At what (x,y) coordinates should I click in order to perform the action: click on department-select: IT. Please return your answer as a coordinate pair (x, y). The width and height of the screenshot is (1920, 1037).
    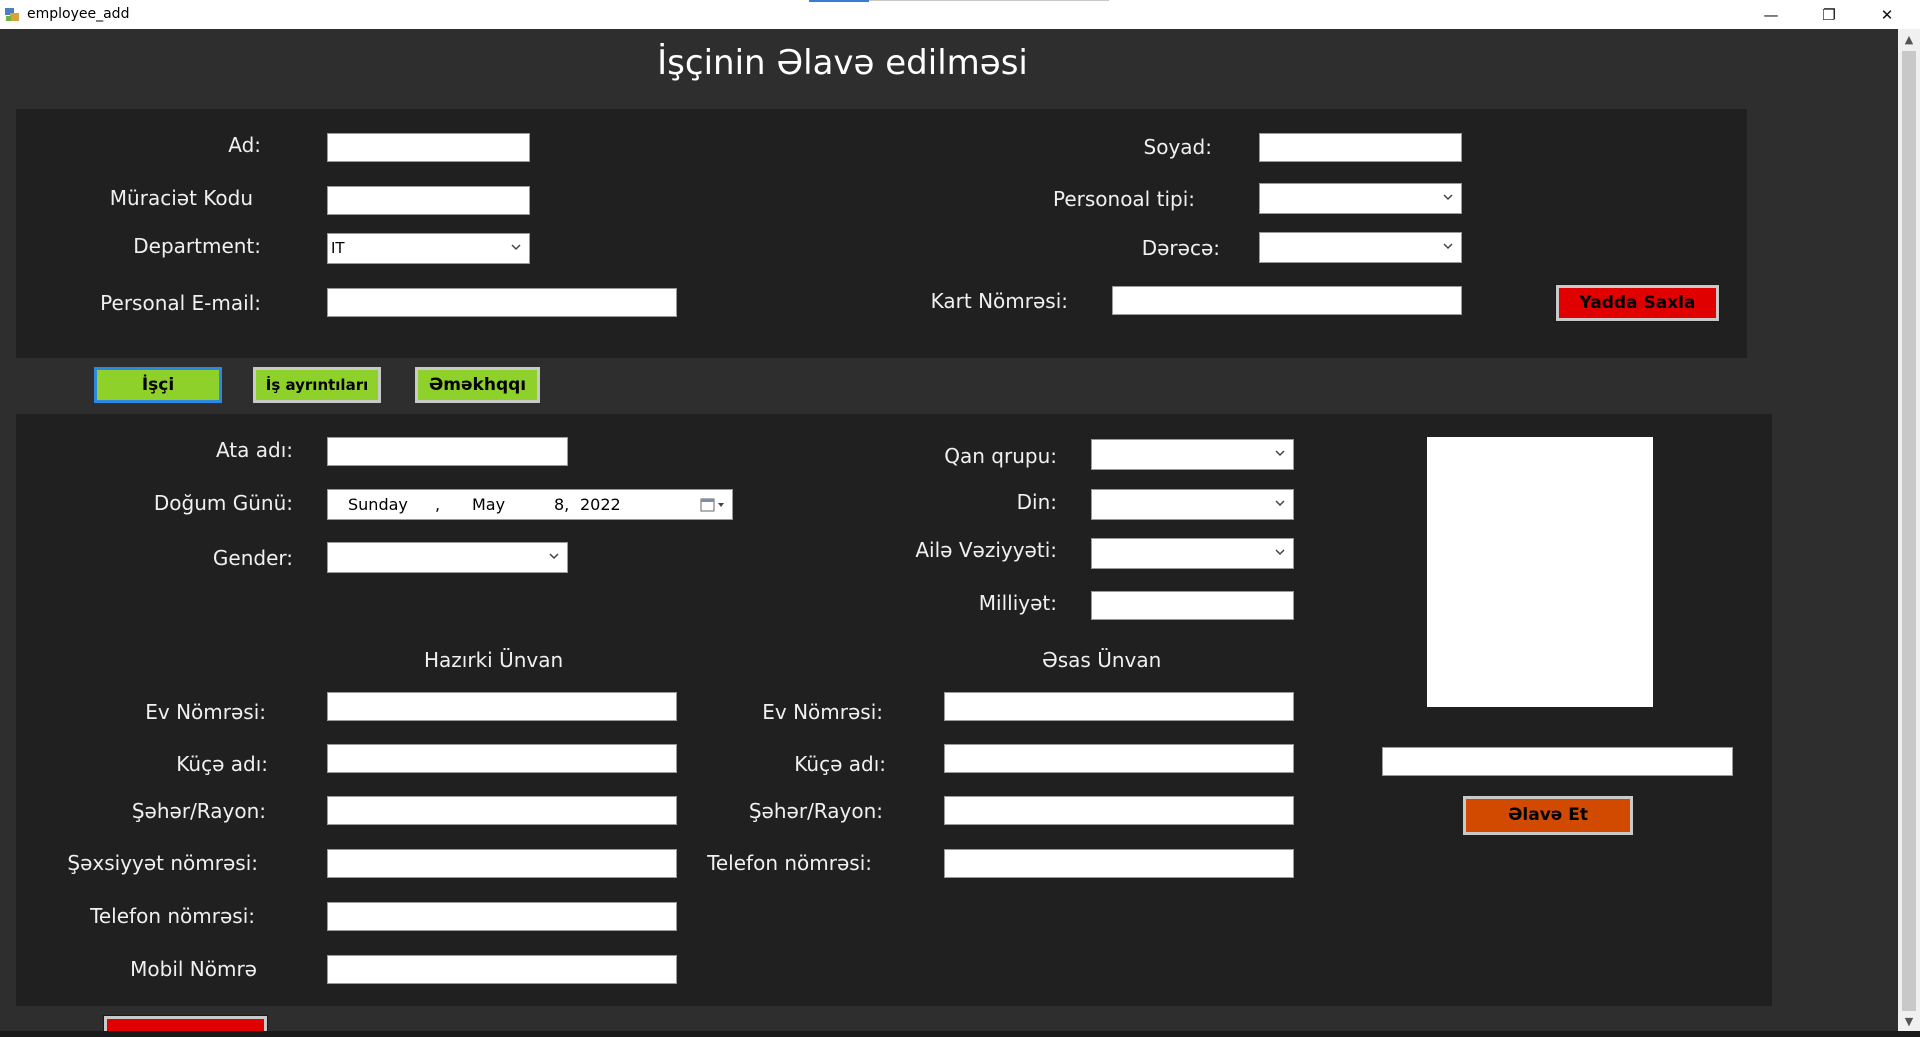
    Looking at the image, I should click on (428, 248).